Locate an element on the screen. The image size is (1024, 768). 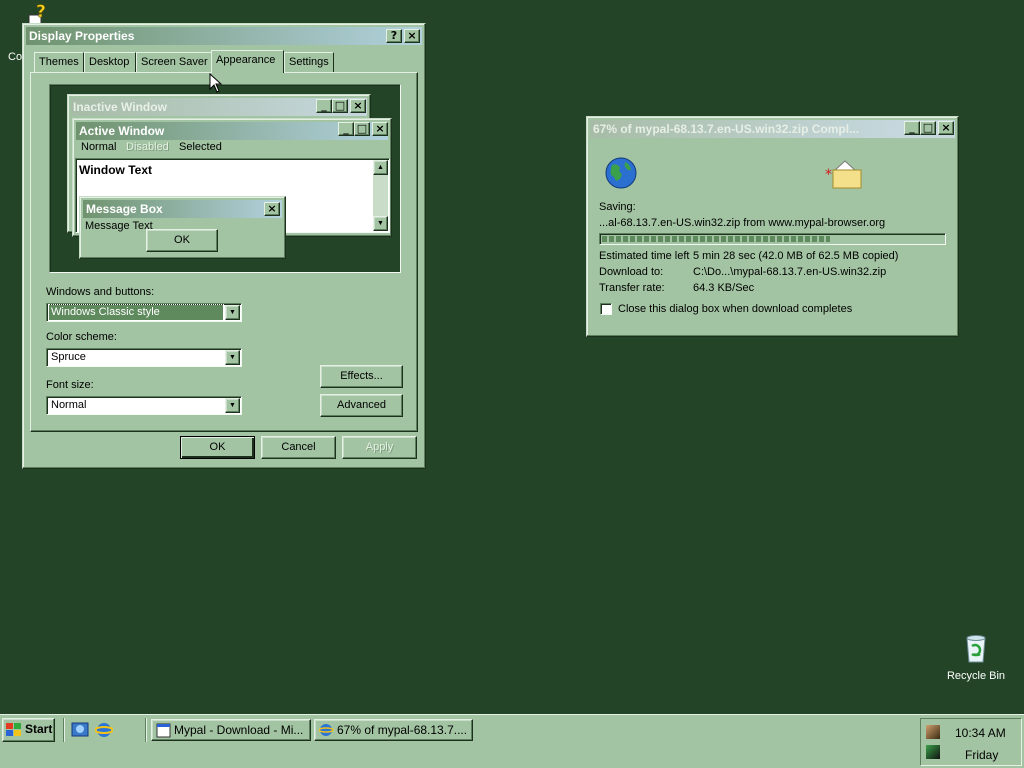
tray-app-icon is located at coordinates (933, 732).